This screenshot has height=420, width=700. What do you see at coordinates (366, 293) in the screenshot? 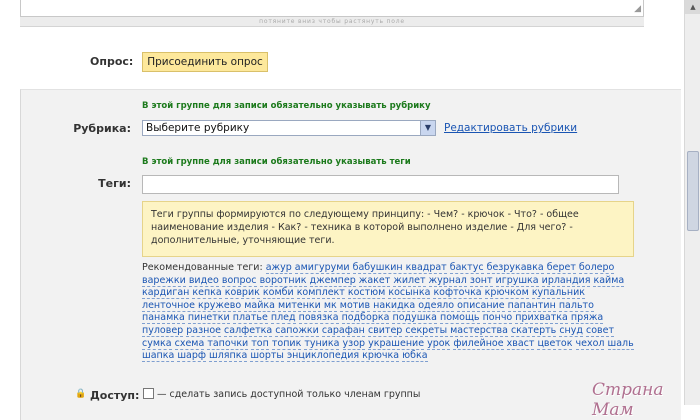
I see `recommended-tag: костюм` at bounding box center [366, 293].